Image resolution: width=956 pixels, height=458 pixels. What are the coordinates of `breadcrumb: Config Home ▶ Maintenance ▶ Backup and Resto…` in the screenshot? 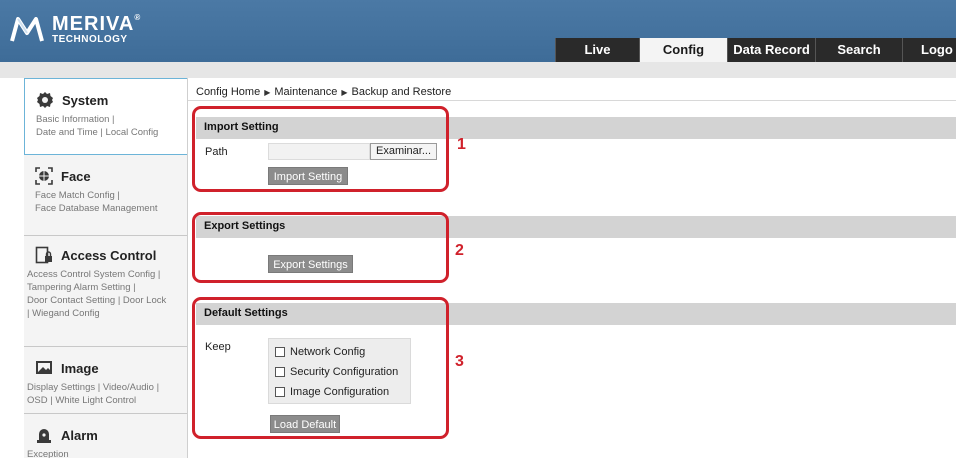 It's located at (323, 92).